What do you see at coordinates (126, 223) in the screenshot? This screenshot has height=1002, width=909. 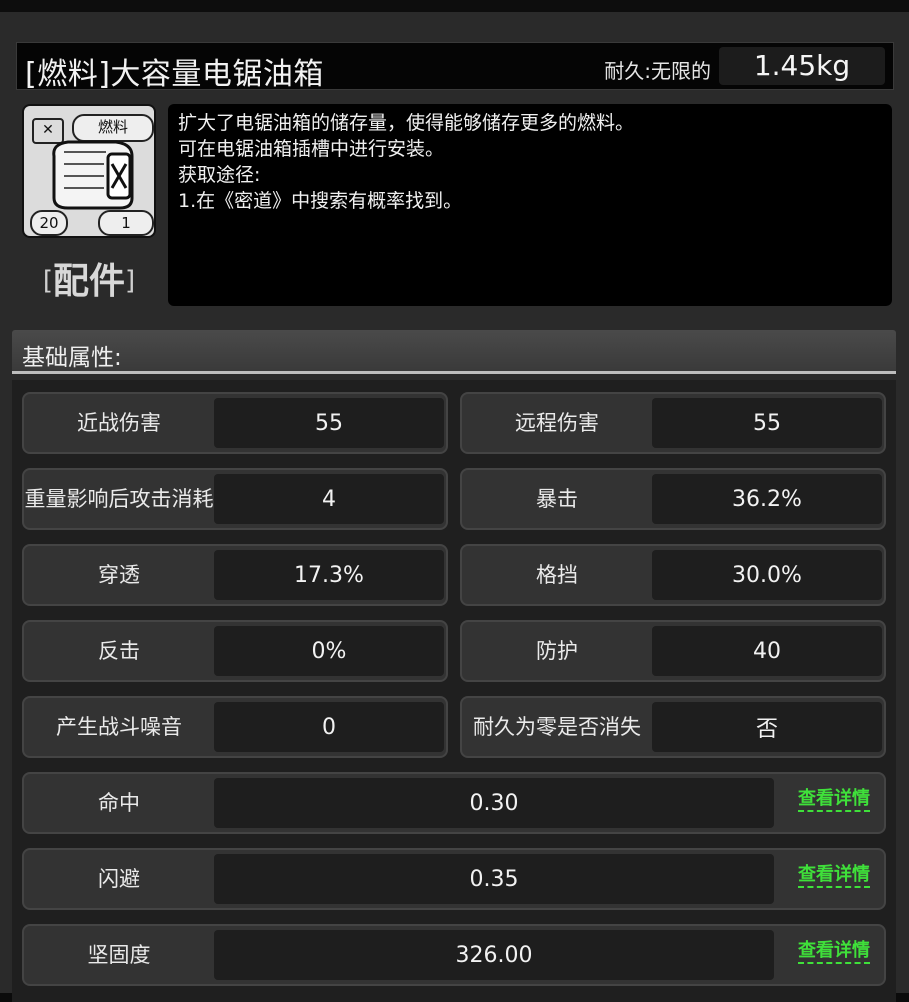 I see `icon-count-right: 1` at bounding box center [126, 223].